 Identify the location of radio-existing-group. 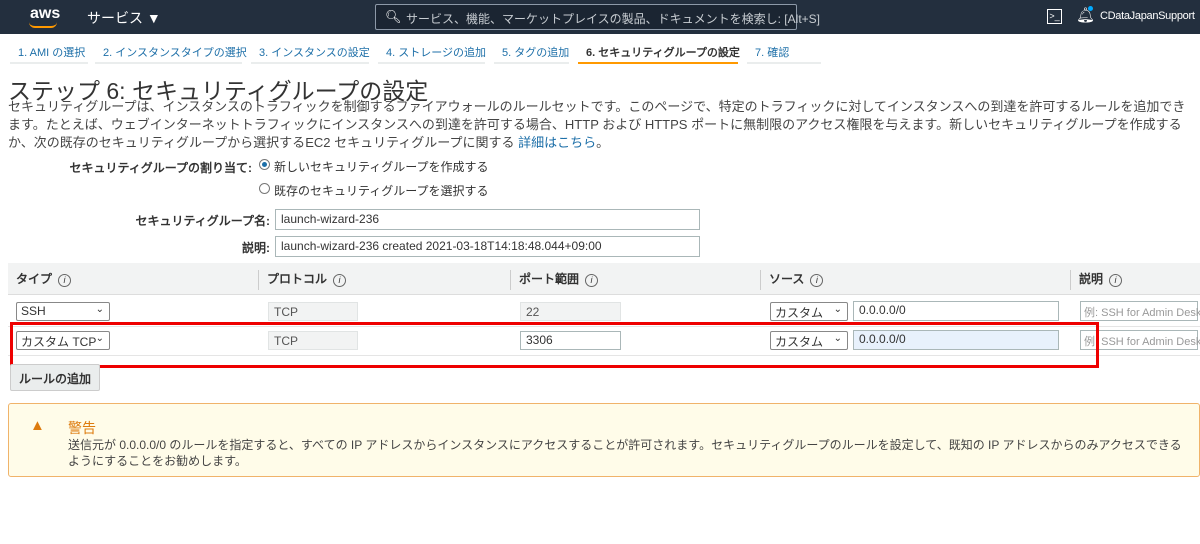
(264, 188).